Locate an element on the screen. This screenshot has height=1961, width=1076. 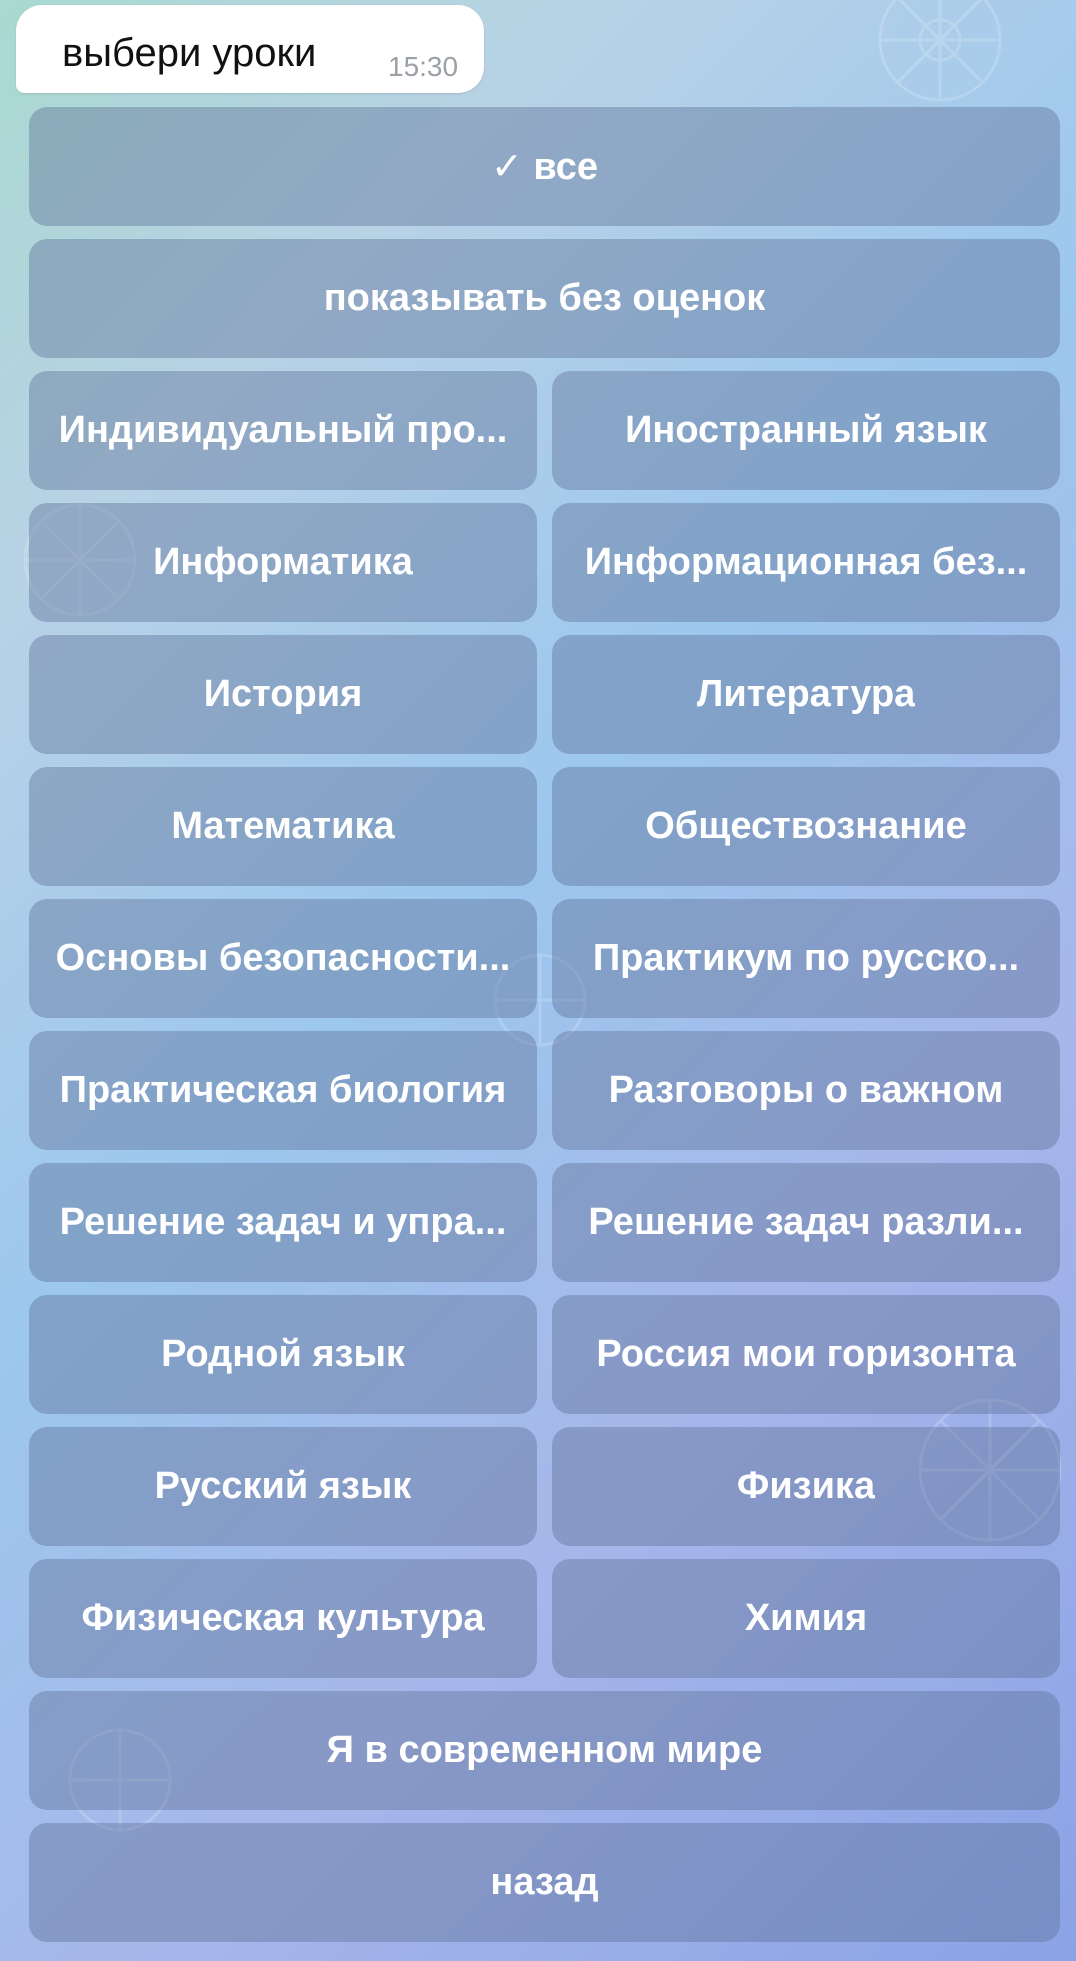
modern-world-button-label: Я в современном мире is located at coordinates (544, 1750).